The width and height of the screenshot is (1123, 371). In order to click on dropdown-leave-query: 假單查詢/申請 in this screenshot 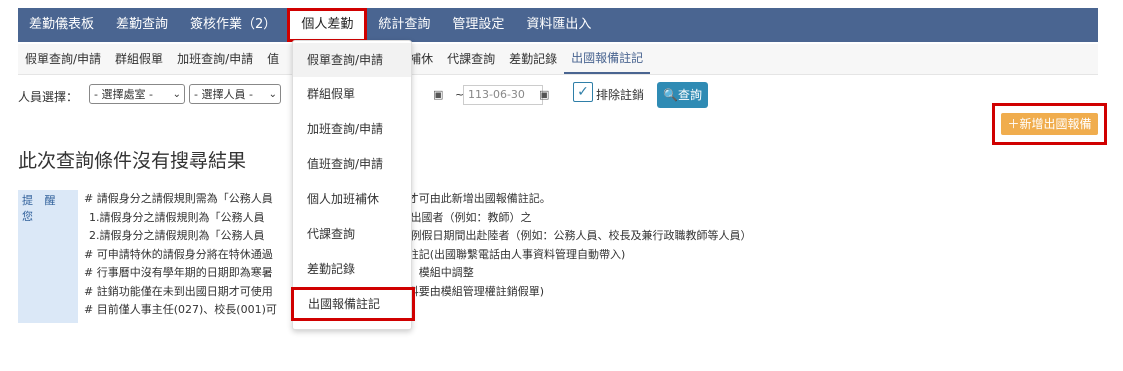, I will do `click(352, 60)`.